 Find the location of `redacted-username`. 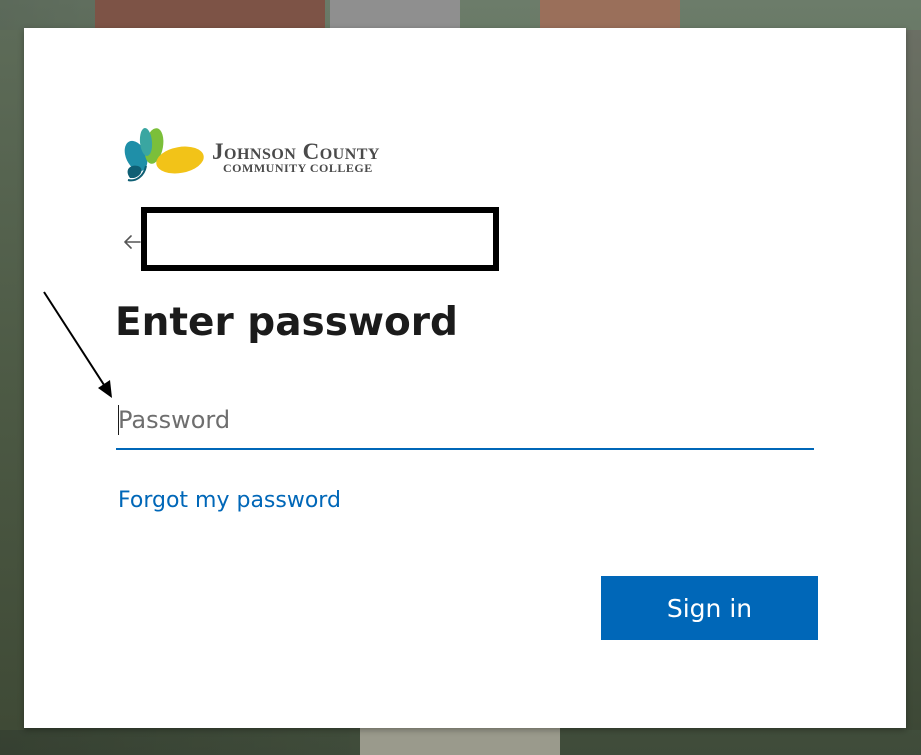

redacted-username is located at coordinates (320, 239).